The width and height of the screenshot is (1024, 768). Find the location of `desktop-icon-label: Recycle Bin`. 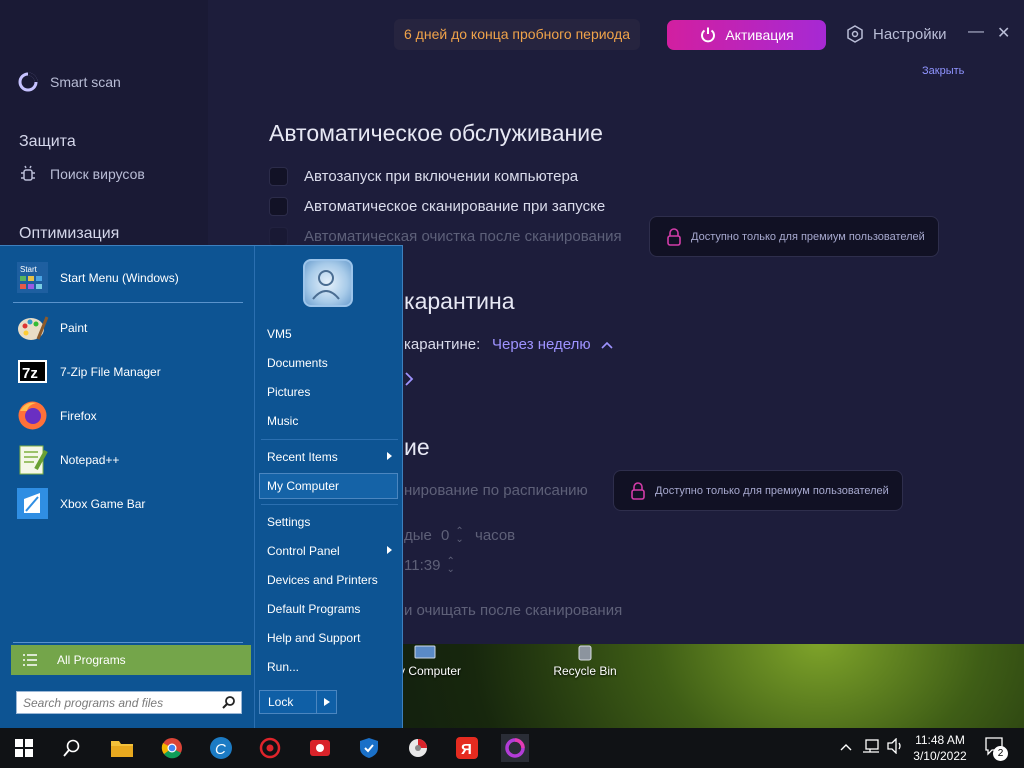

desktop-icon-label: Recycle Bin is located at coordinates (585, 671).